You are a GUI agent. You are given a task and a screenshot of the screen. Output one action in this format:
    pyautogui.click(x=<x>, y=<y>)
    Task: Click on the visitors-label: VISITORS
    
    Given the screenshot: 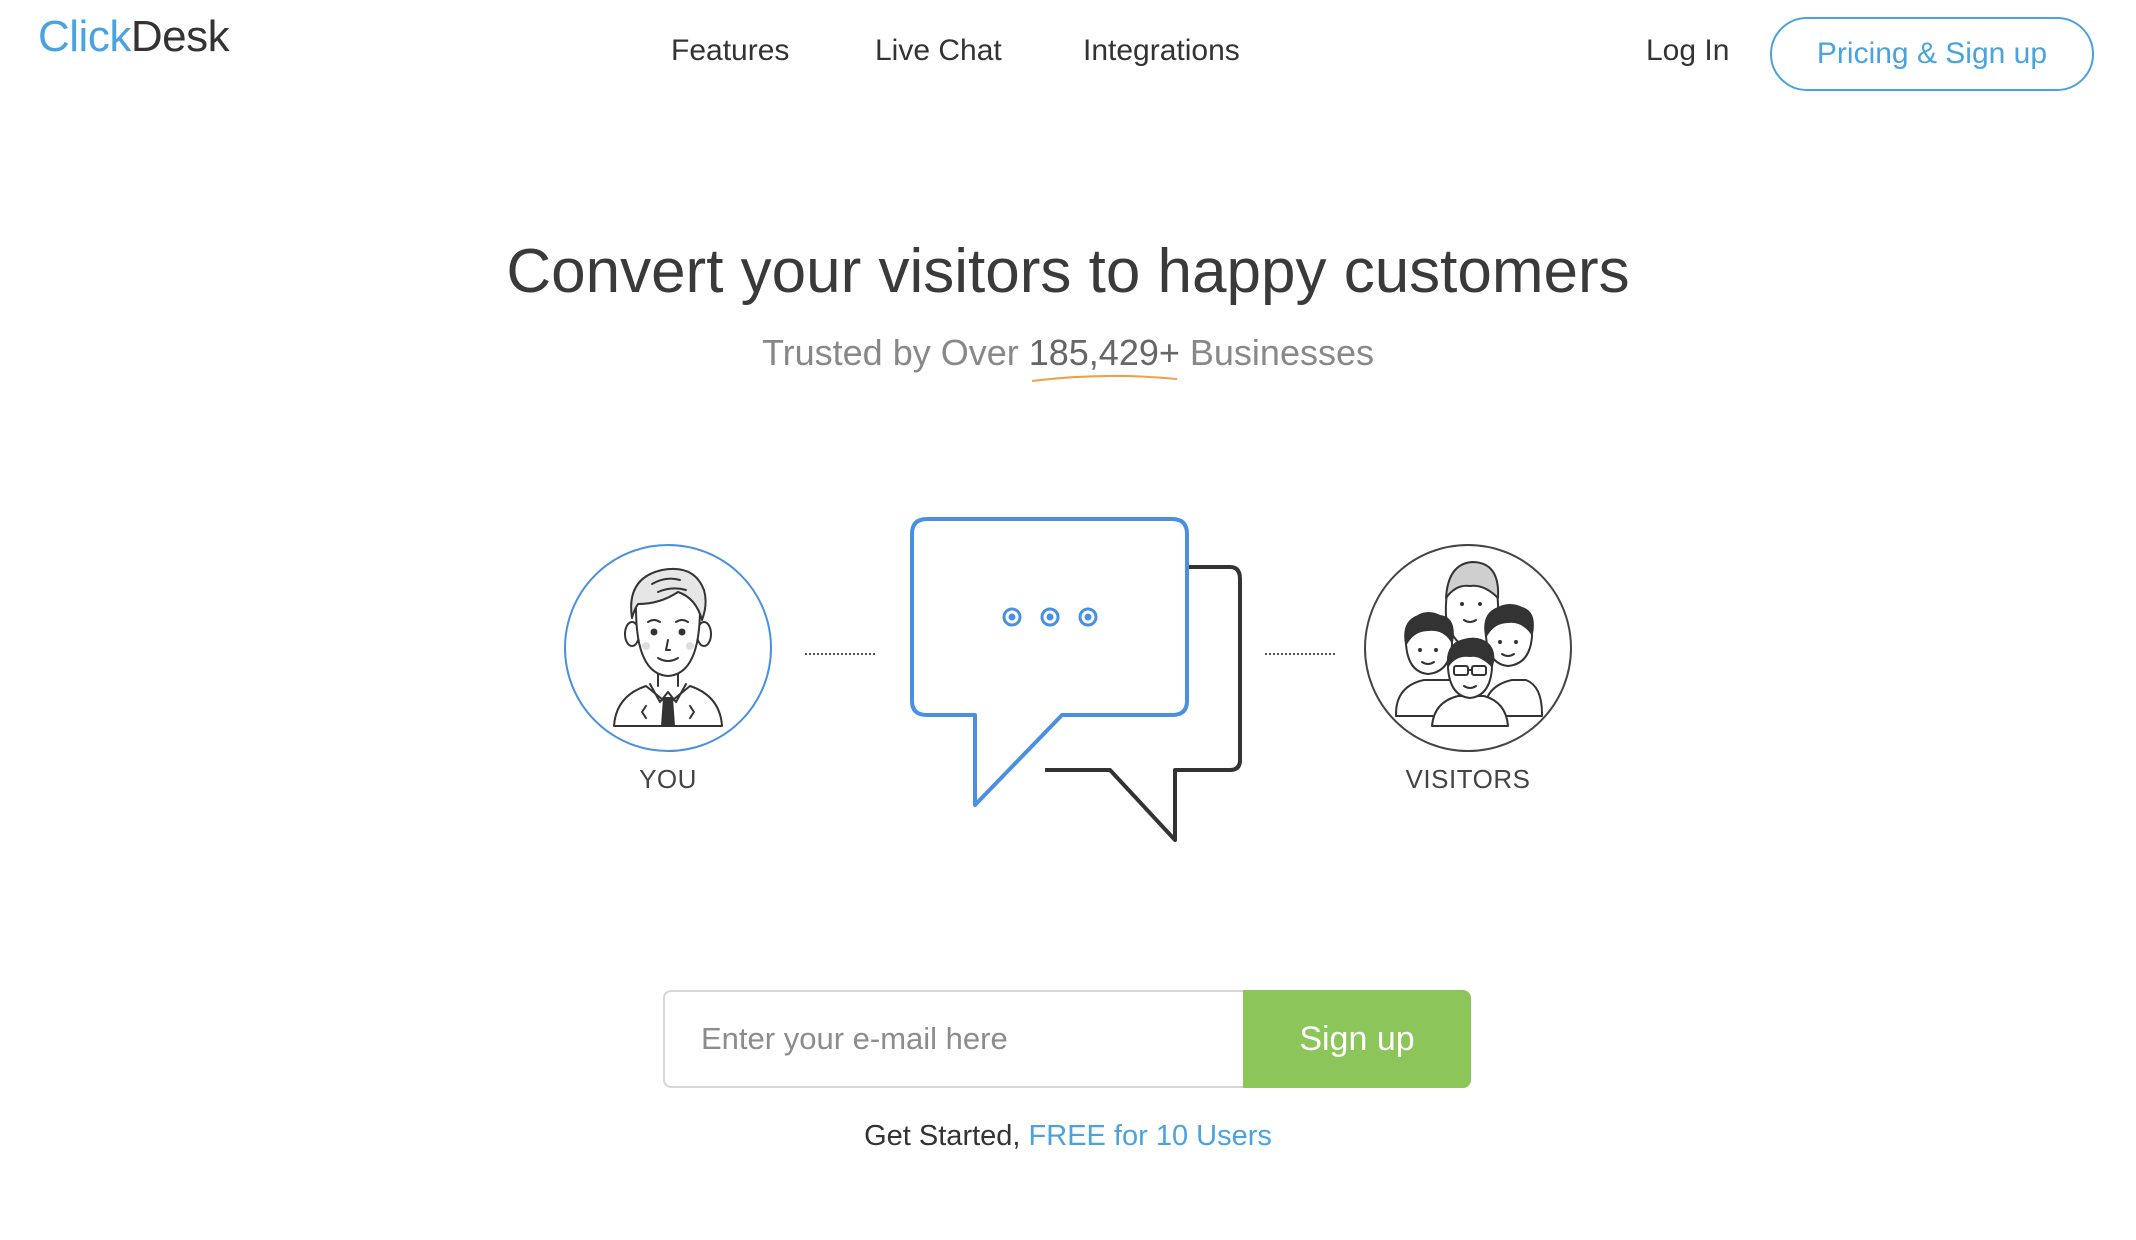 What is the action you would take?
    pyautogui.click(x=1468, y=779)
    